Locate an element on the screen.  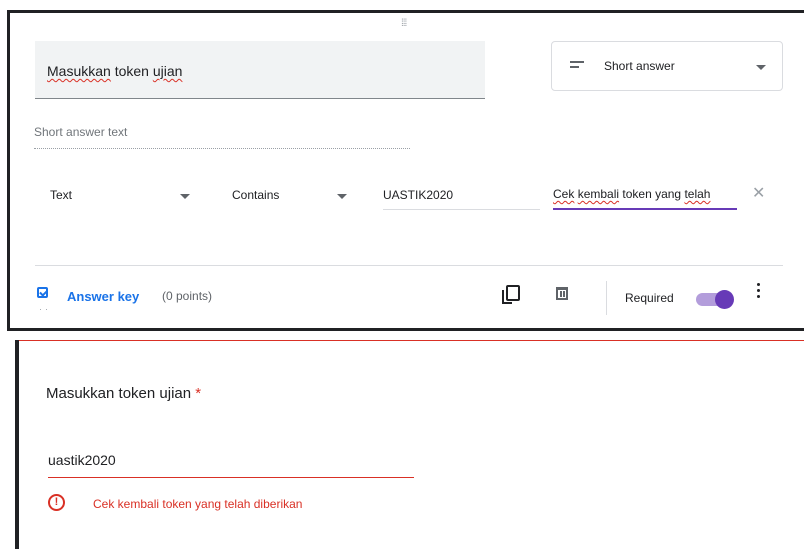
short-answer-icon is located at coordinates (577, 66).